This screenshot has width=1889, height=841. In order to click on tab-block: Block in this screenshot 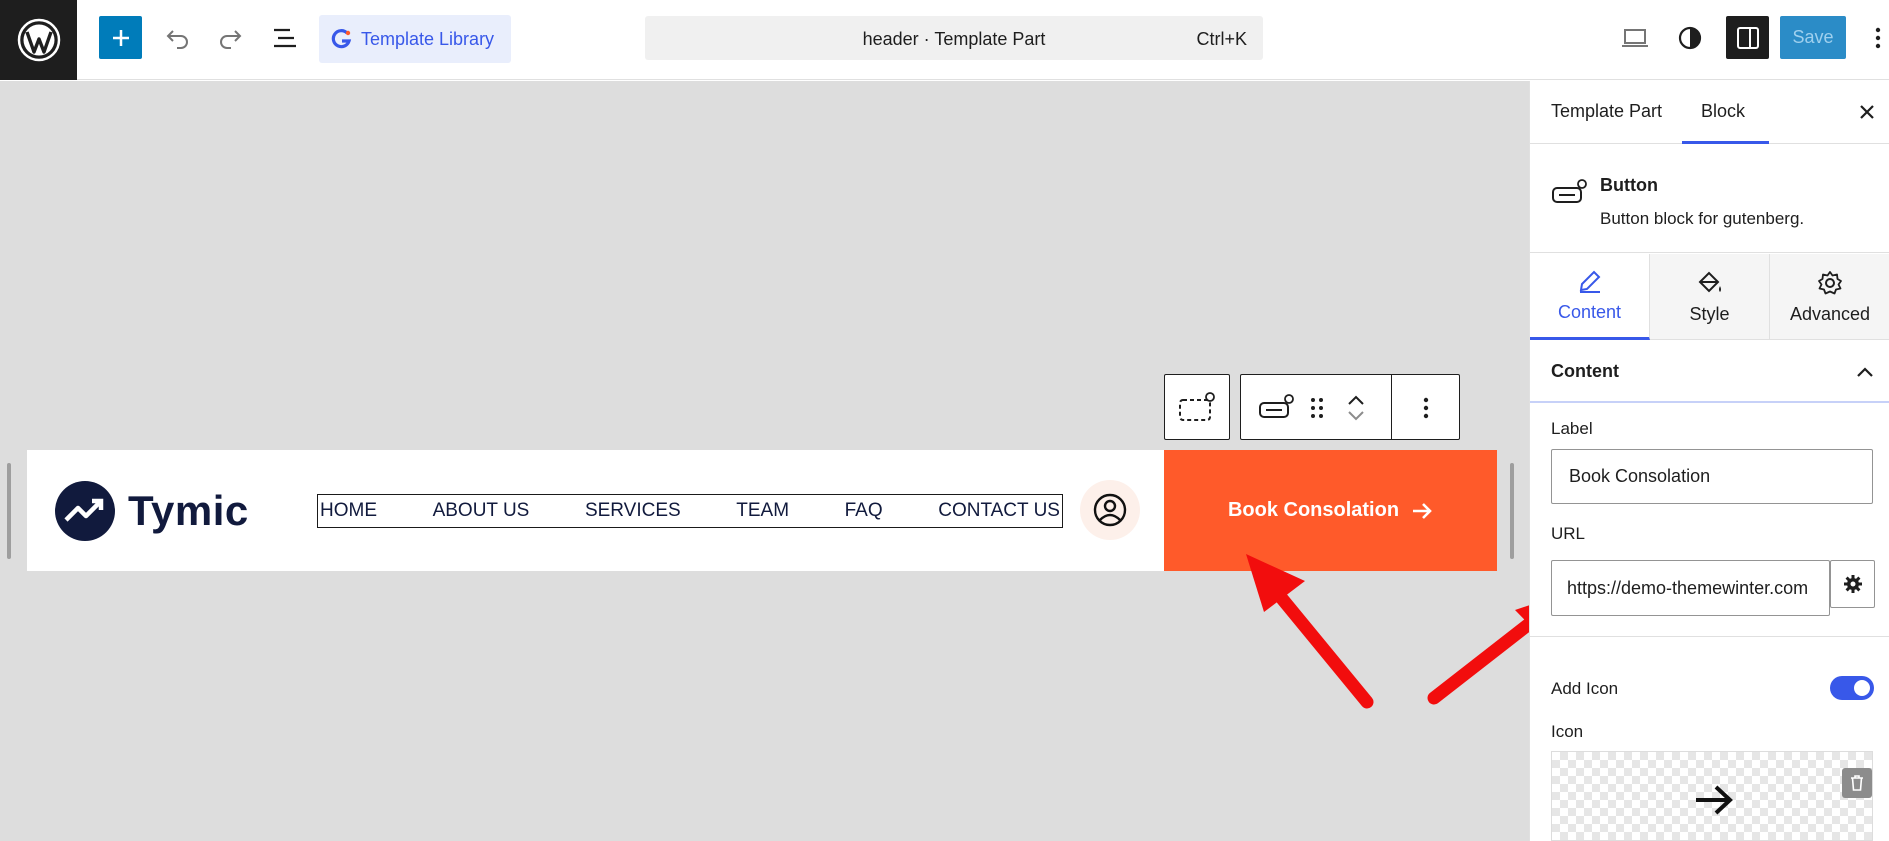, I will do `click(1723, 111)`.